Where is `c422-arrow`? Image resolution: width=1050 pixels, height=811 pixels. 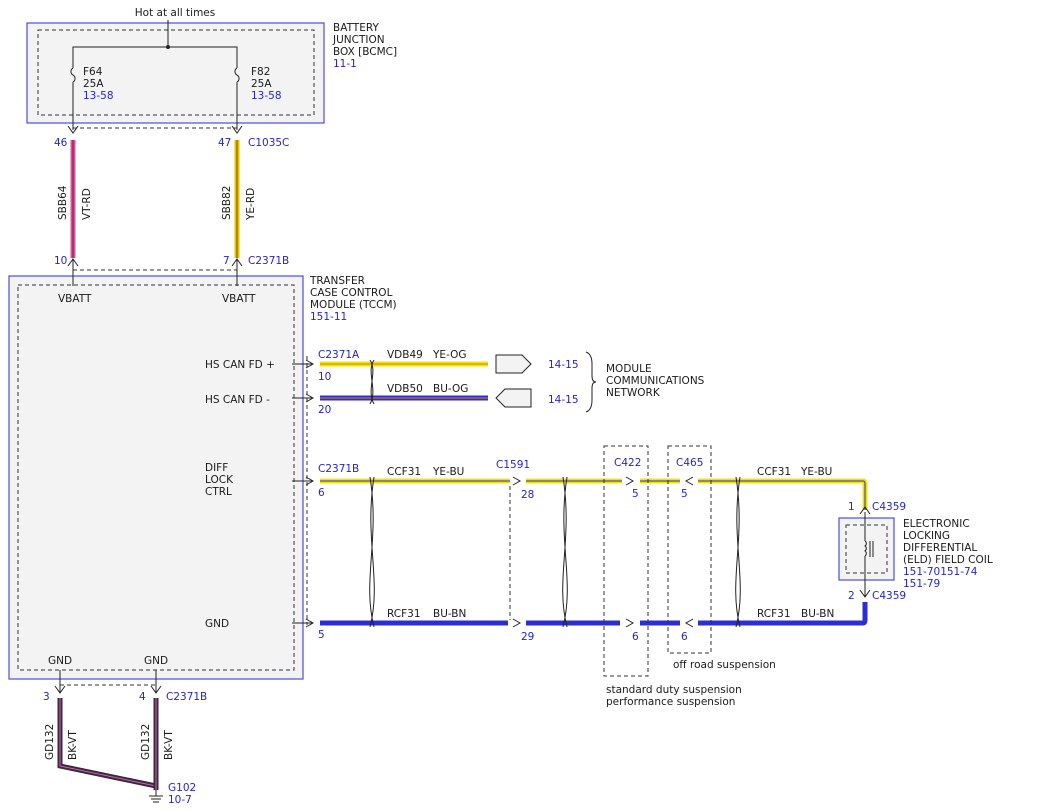
c422-arrow is located at coordinates (630, 481).